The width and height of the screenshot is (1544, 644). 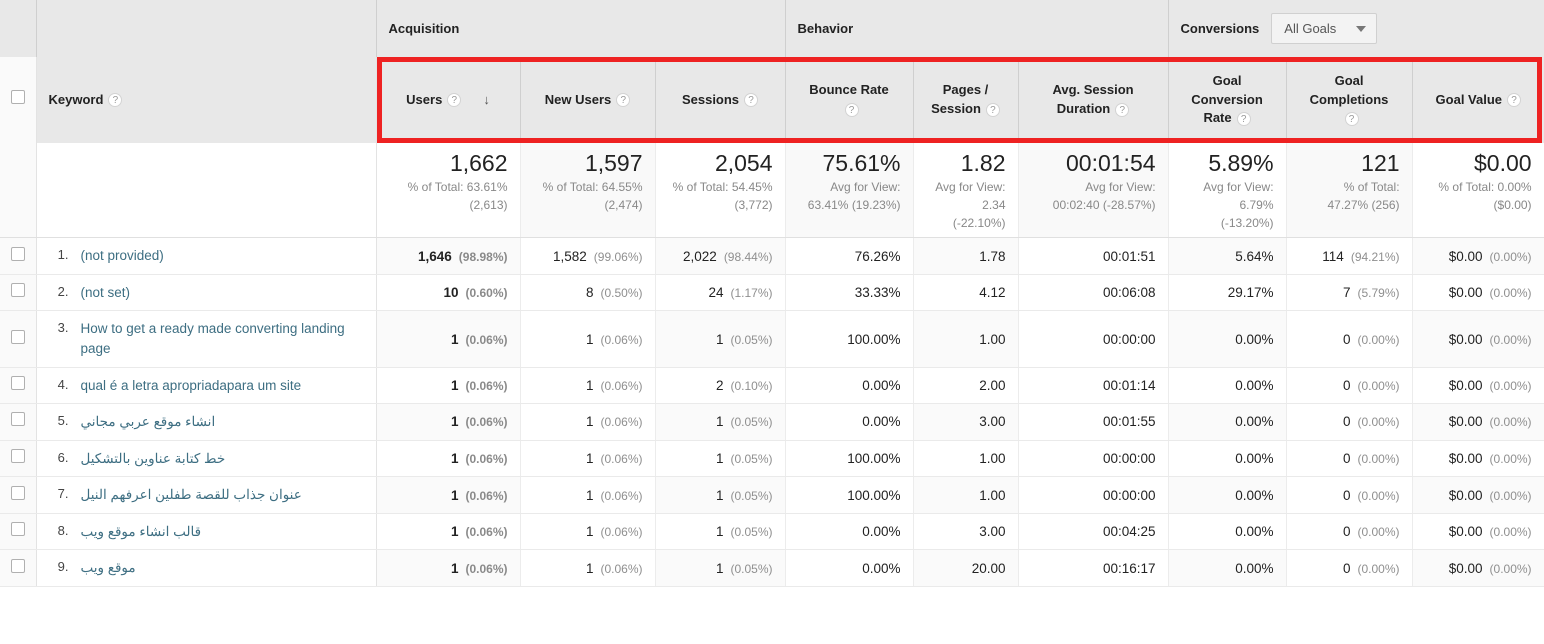 What do you see at coordinates (206, 100) in the screenshot?
I see `column-header-keyword: Keyword?` at bounding box center [206, 100].